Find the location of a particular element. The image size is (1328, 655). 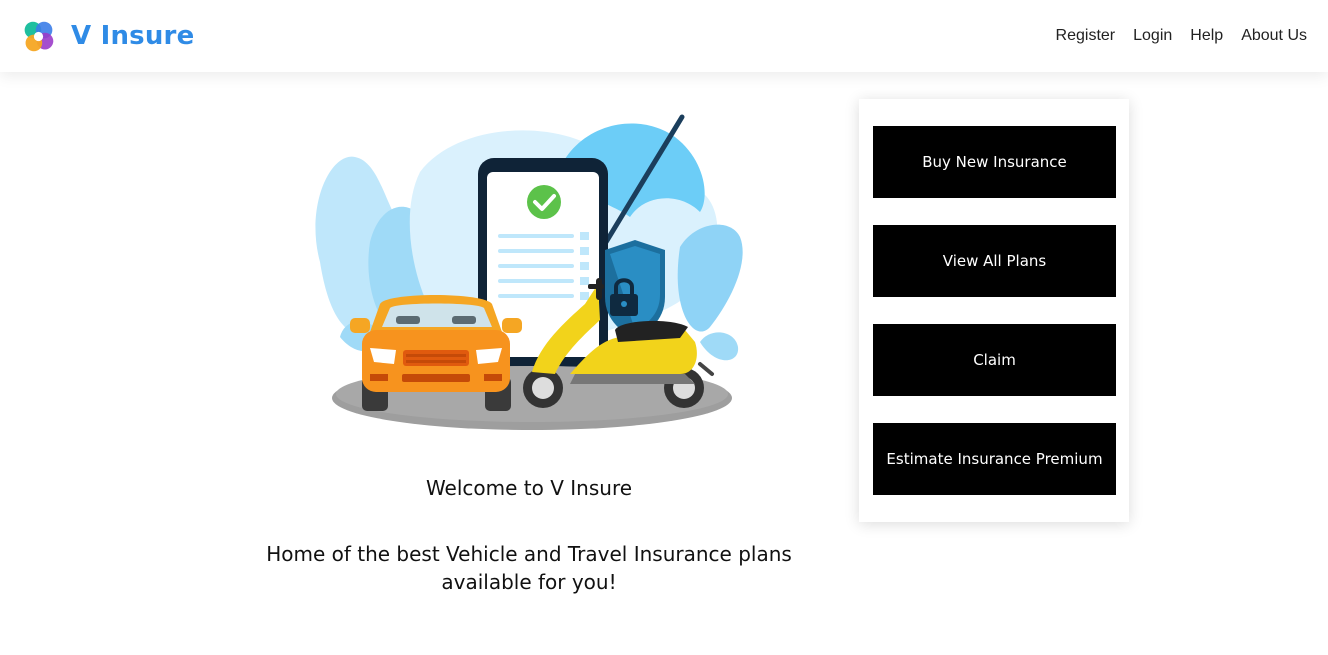

brand-home-link: V Insure is located at coordinates (107, 36).